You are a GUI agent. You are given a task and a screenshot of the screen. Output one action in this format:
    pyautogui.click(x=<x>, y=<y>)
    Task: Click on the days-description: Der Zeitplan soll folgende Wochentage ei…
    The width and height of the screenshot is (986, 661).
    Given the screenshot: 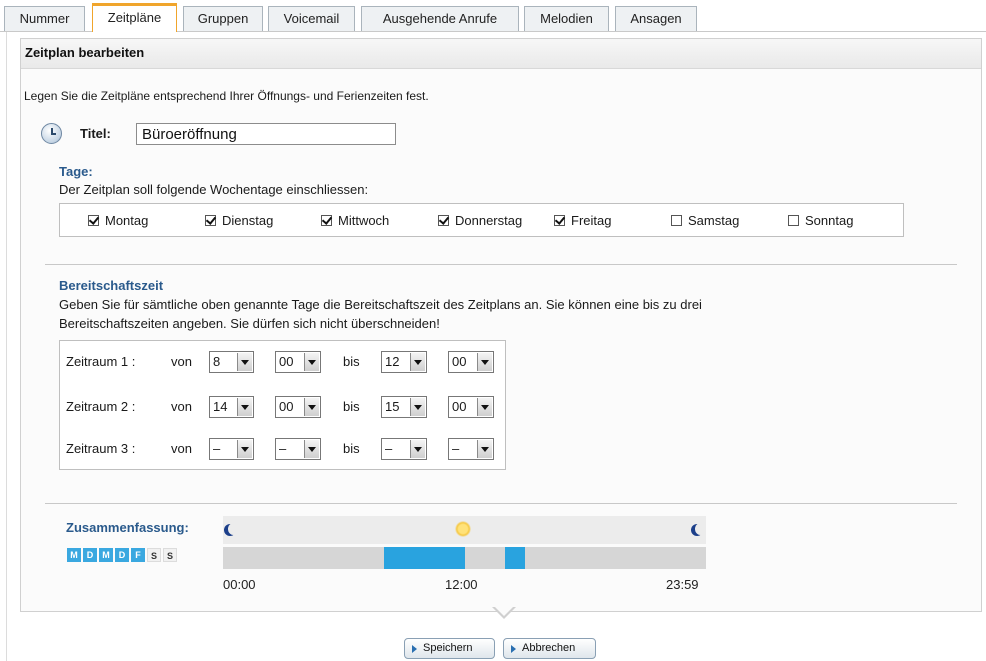 What is the action you would take?
    pyautogui.click(x=214, y=189)
    